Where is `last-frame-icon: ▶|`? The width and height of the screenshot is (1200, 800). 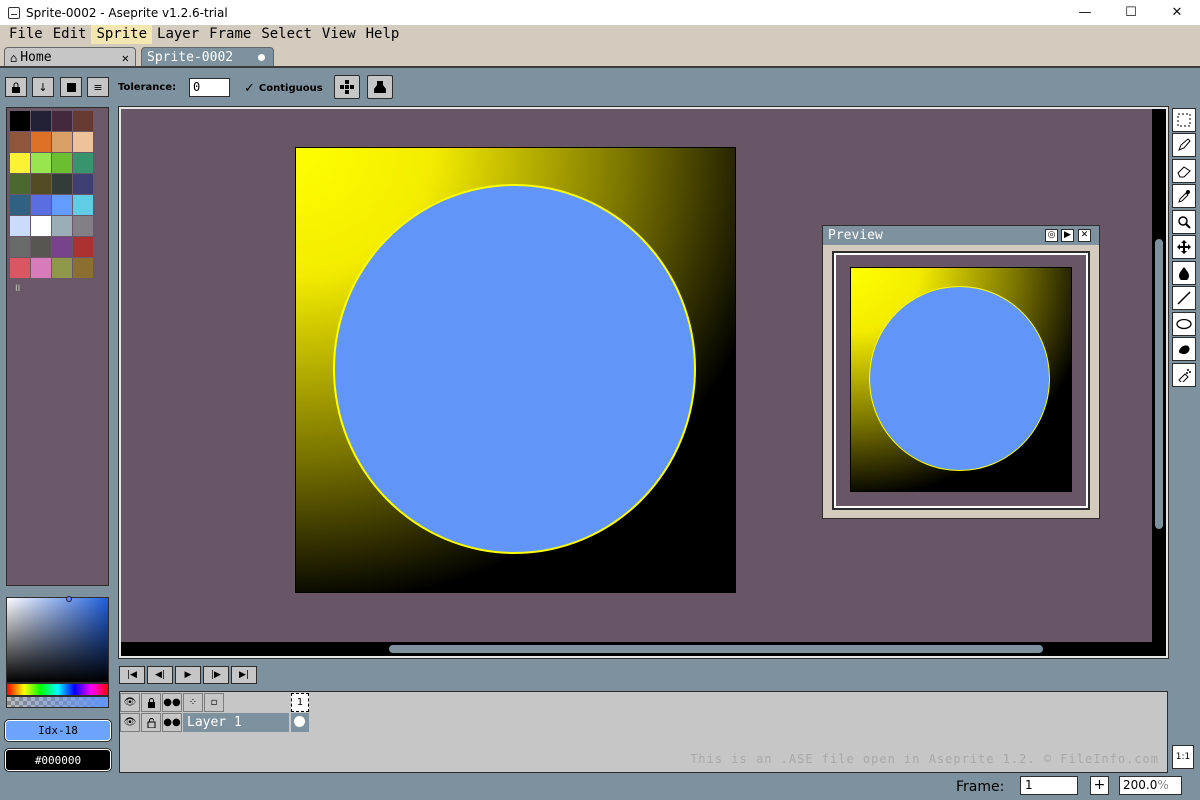
last-frame-icon: ▶| is located at coordinates (244, 675).